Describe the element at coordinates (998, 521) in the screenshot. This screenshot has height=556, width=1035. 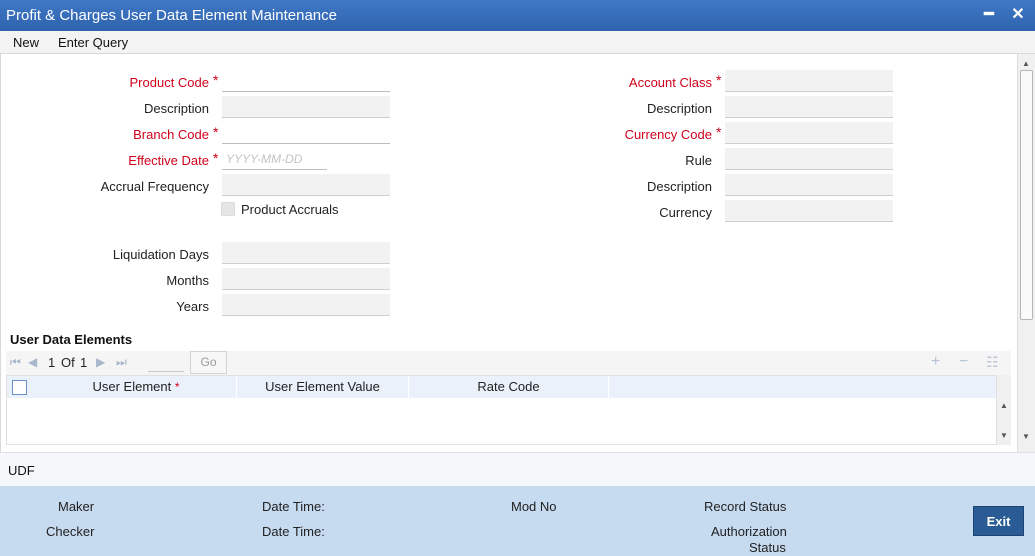
I see `exit-button: Exit` at that location.